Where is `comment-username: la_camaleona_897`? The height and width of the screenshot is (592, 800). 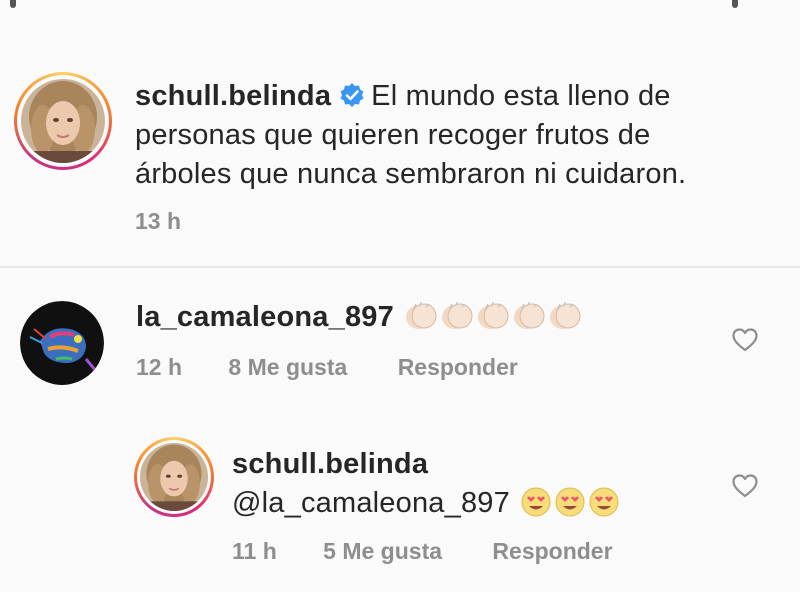
comment-username: la_camaleona_897 is located at coordinates (265, 317).